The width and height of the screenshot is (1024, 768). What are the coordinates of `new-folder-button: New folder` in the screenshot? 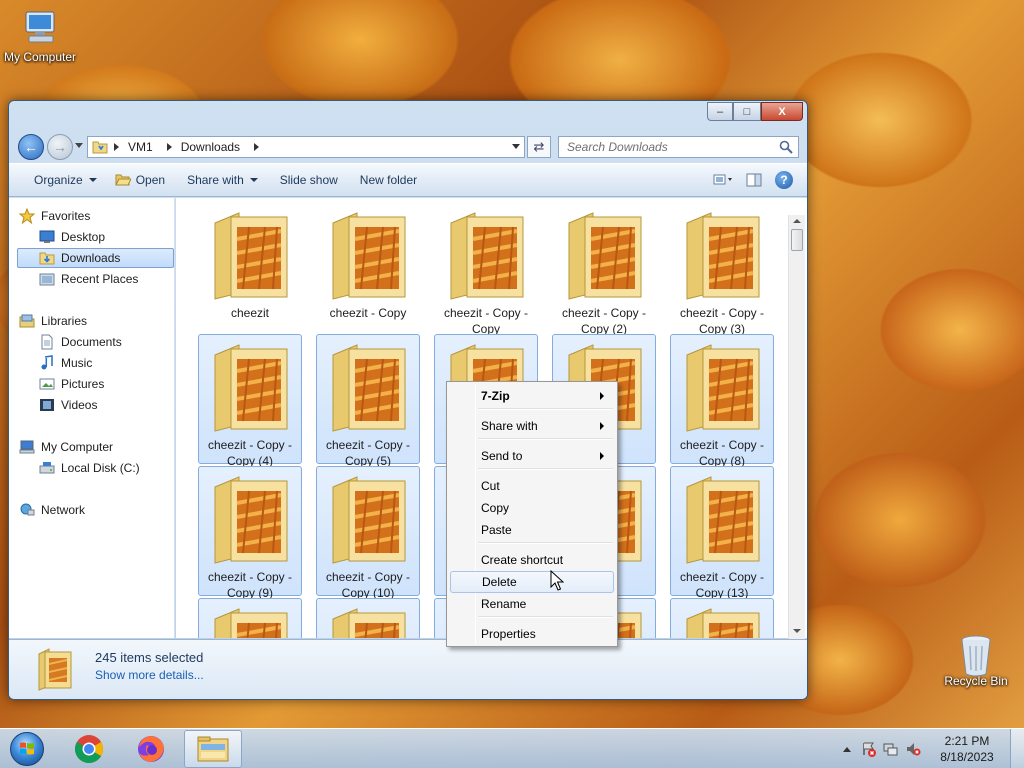 It's located at (388, 180).